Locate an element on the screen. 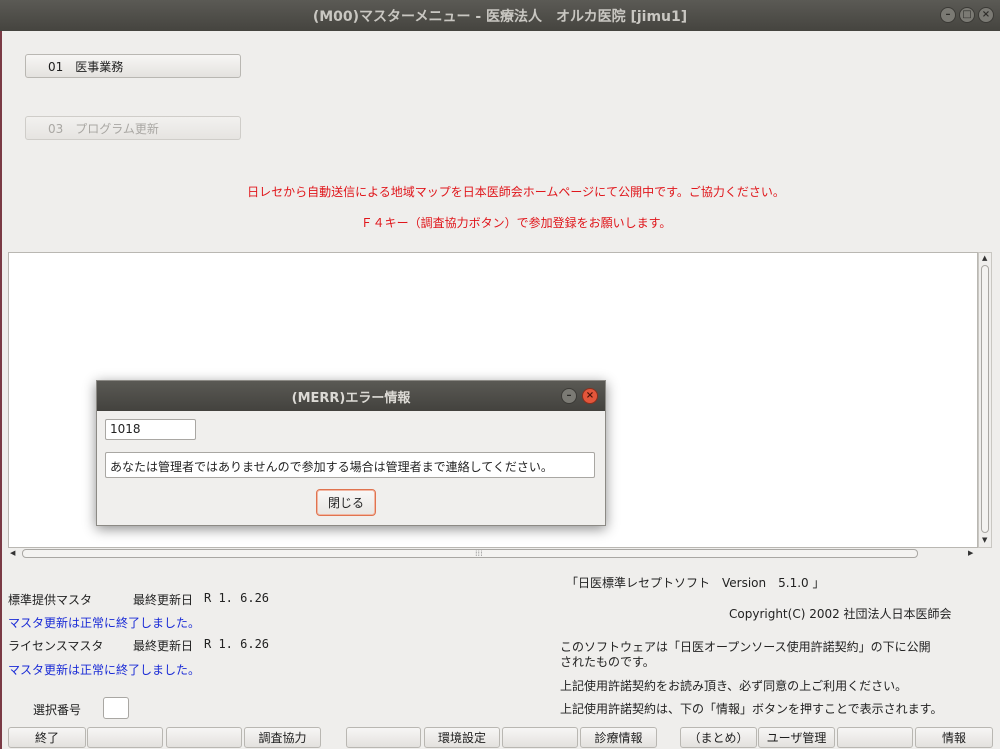 The image size is (1000, 749). close-icon: × is located at coordinates (986, 15).